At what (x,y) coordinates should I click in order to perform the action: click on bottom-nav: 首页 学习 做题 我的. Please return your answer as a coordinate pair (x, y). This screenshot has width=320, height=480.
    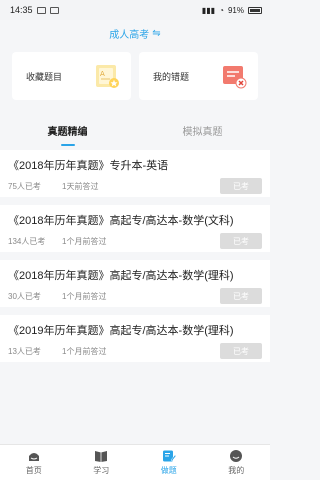
    Looking at the image, I should click on (135, 462).